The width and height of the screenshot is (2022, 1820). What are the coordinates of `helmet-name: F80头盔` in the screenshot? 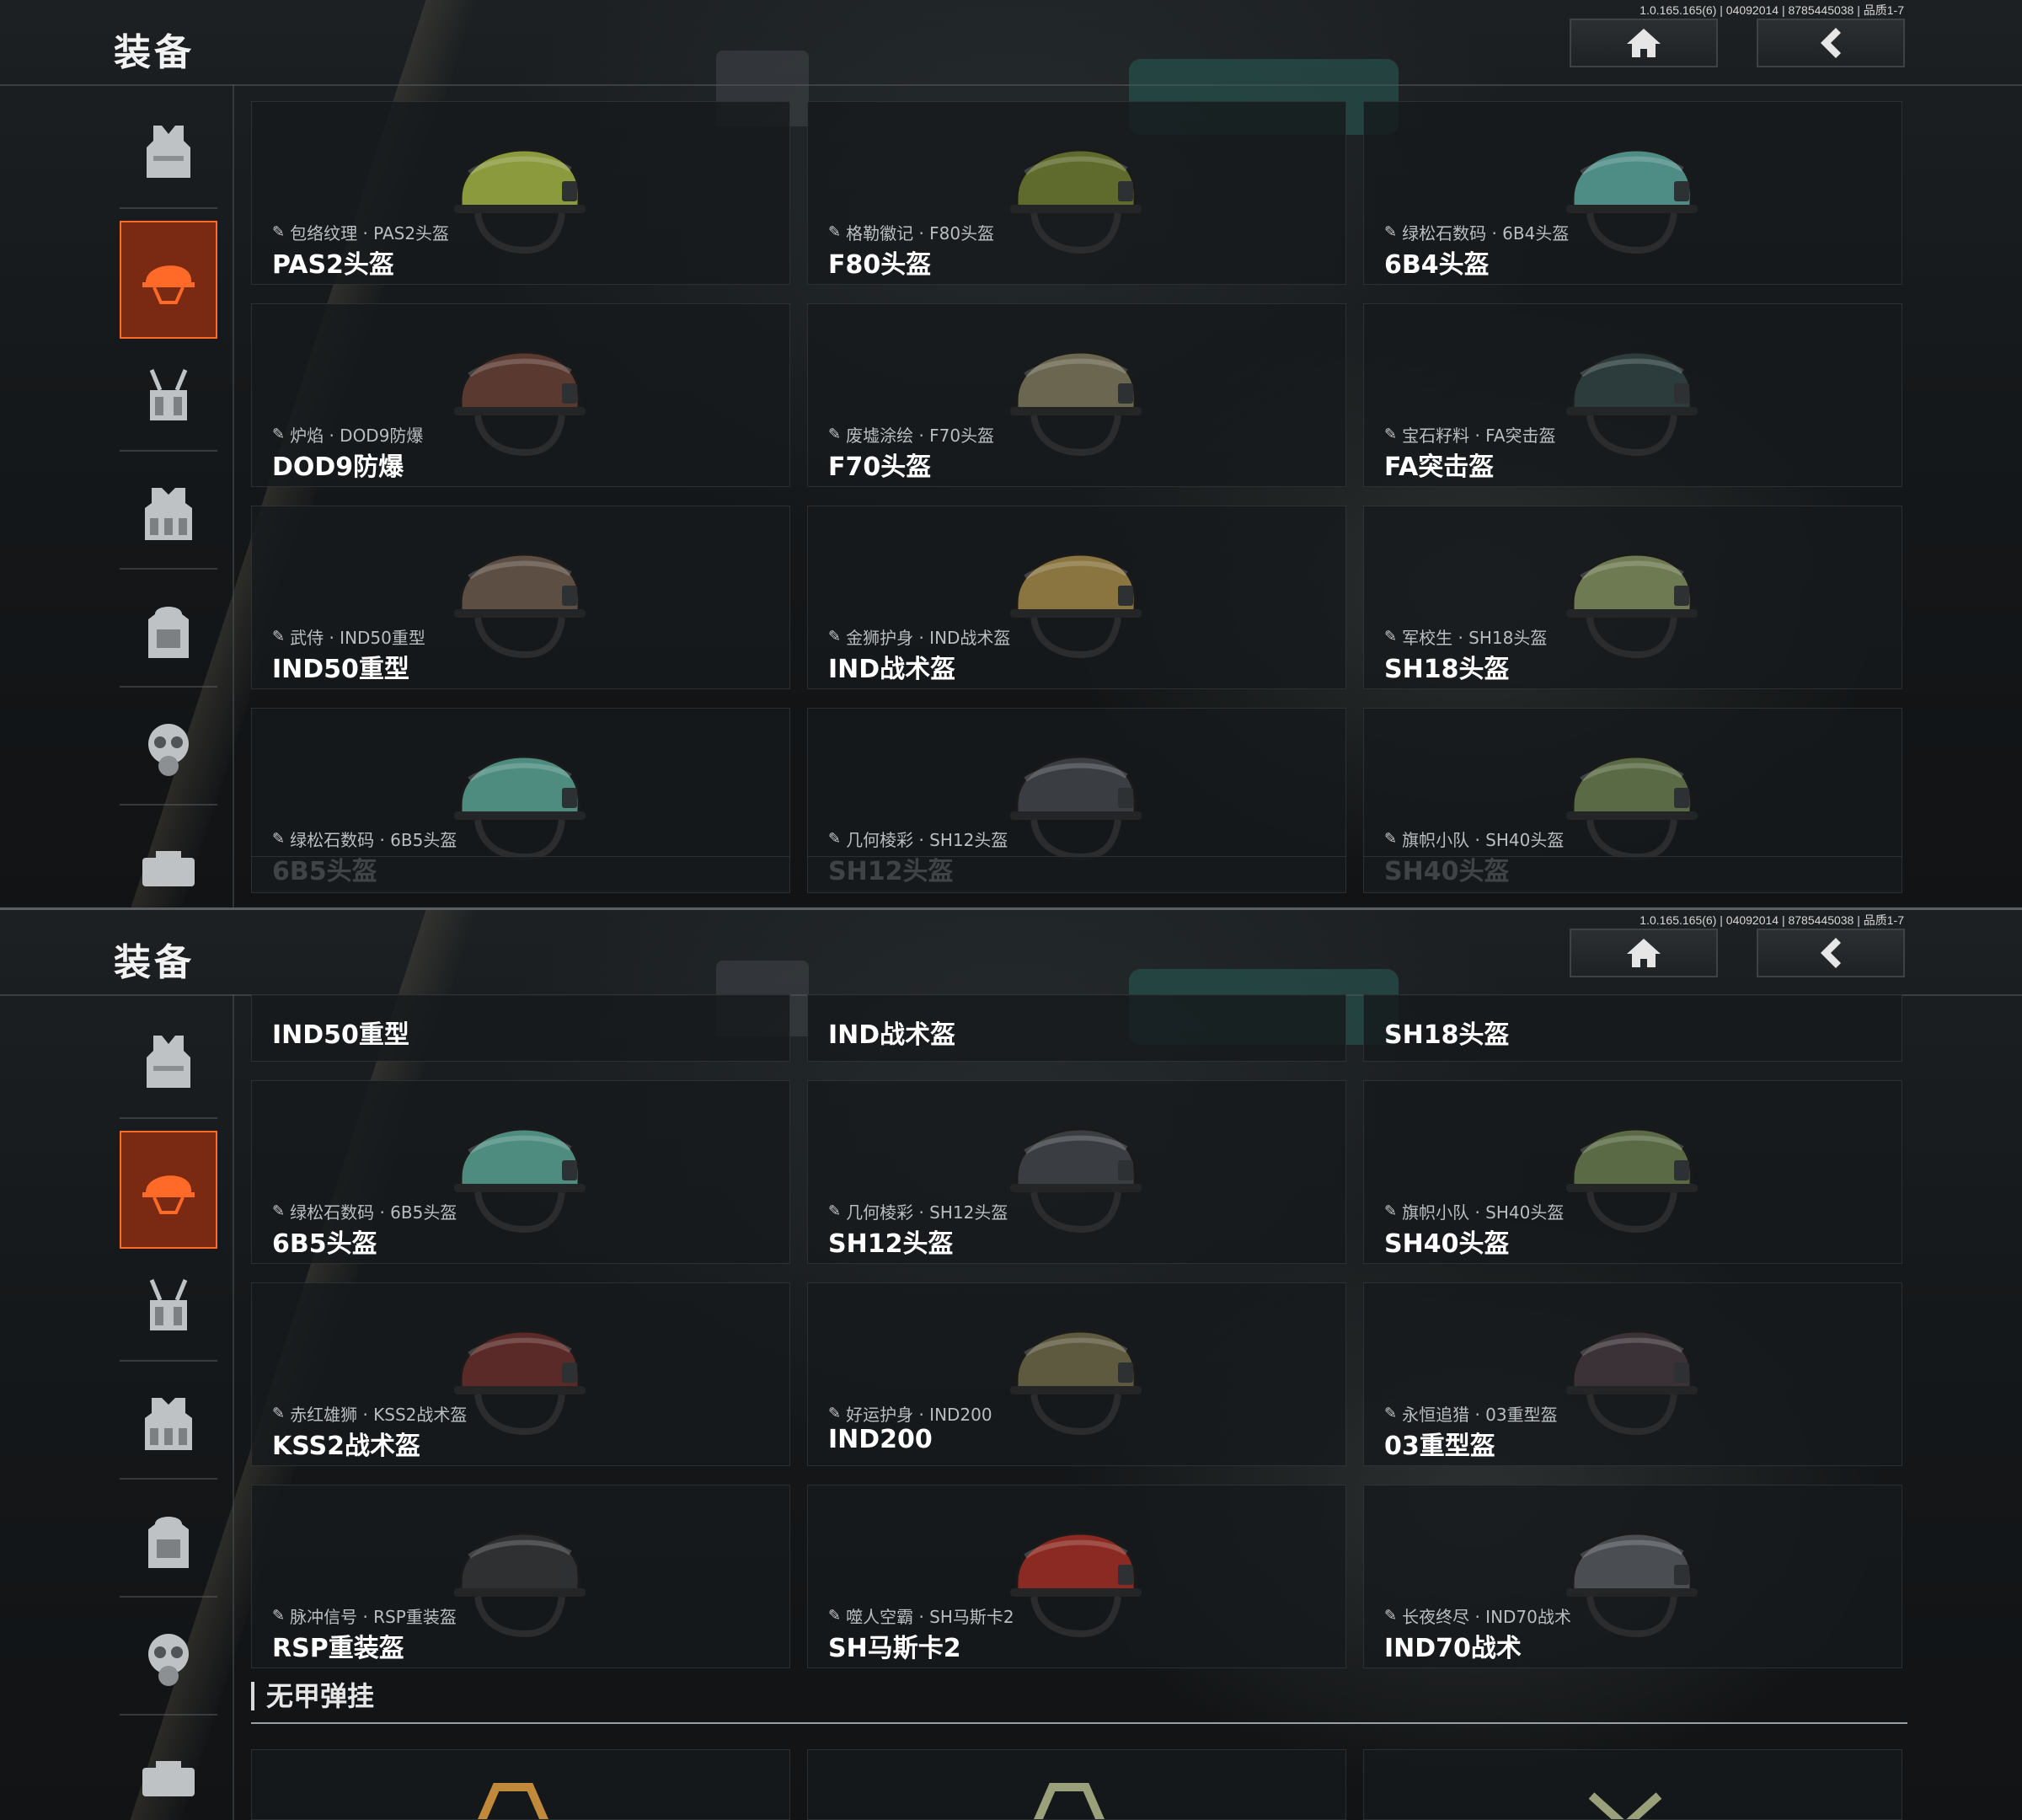 It's located at (880, 265).